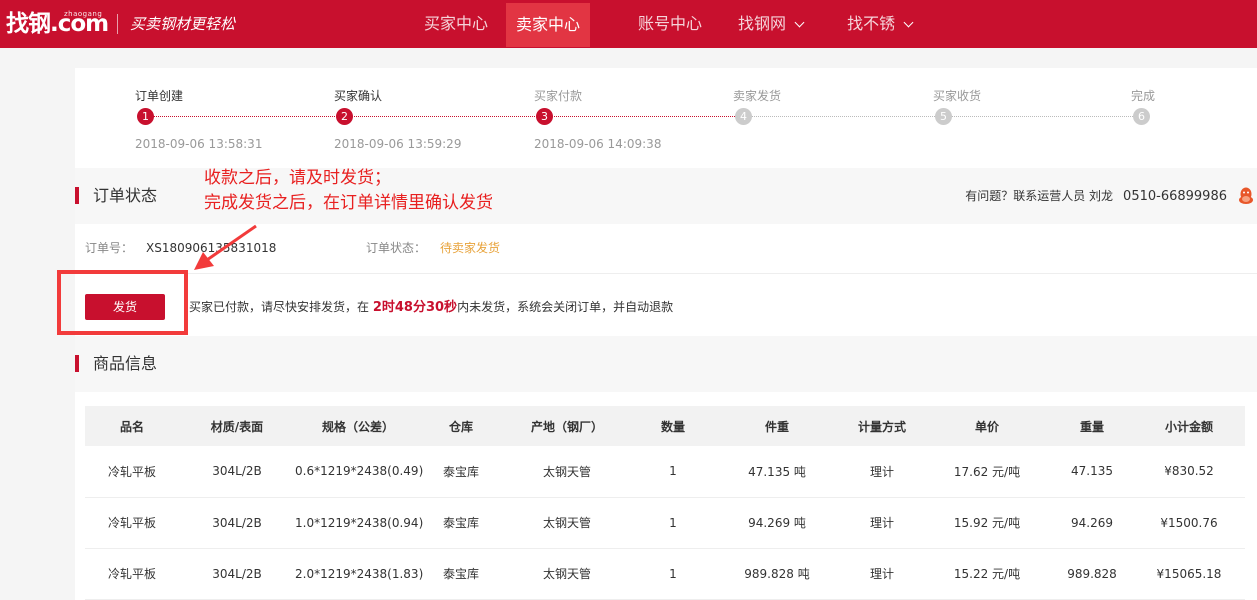 Image resolution: width=1257 pixels, height=600 pixels. Describe the element at coordinates (122, 302) in the screenshot. I see `annotation-highlight-box` at that location.